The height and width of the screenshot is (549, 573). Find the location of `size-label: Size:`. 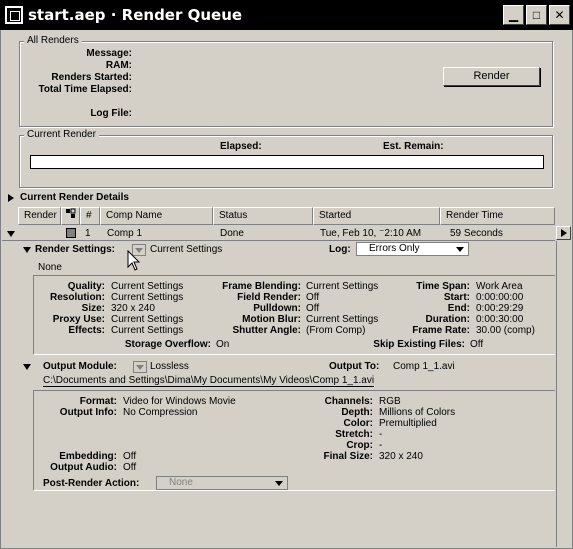

size-label: Size: is located at coordinates (93, 308).